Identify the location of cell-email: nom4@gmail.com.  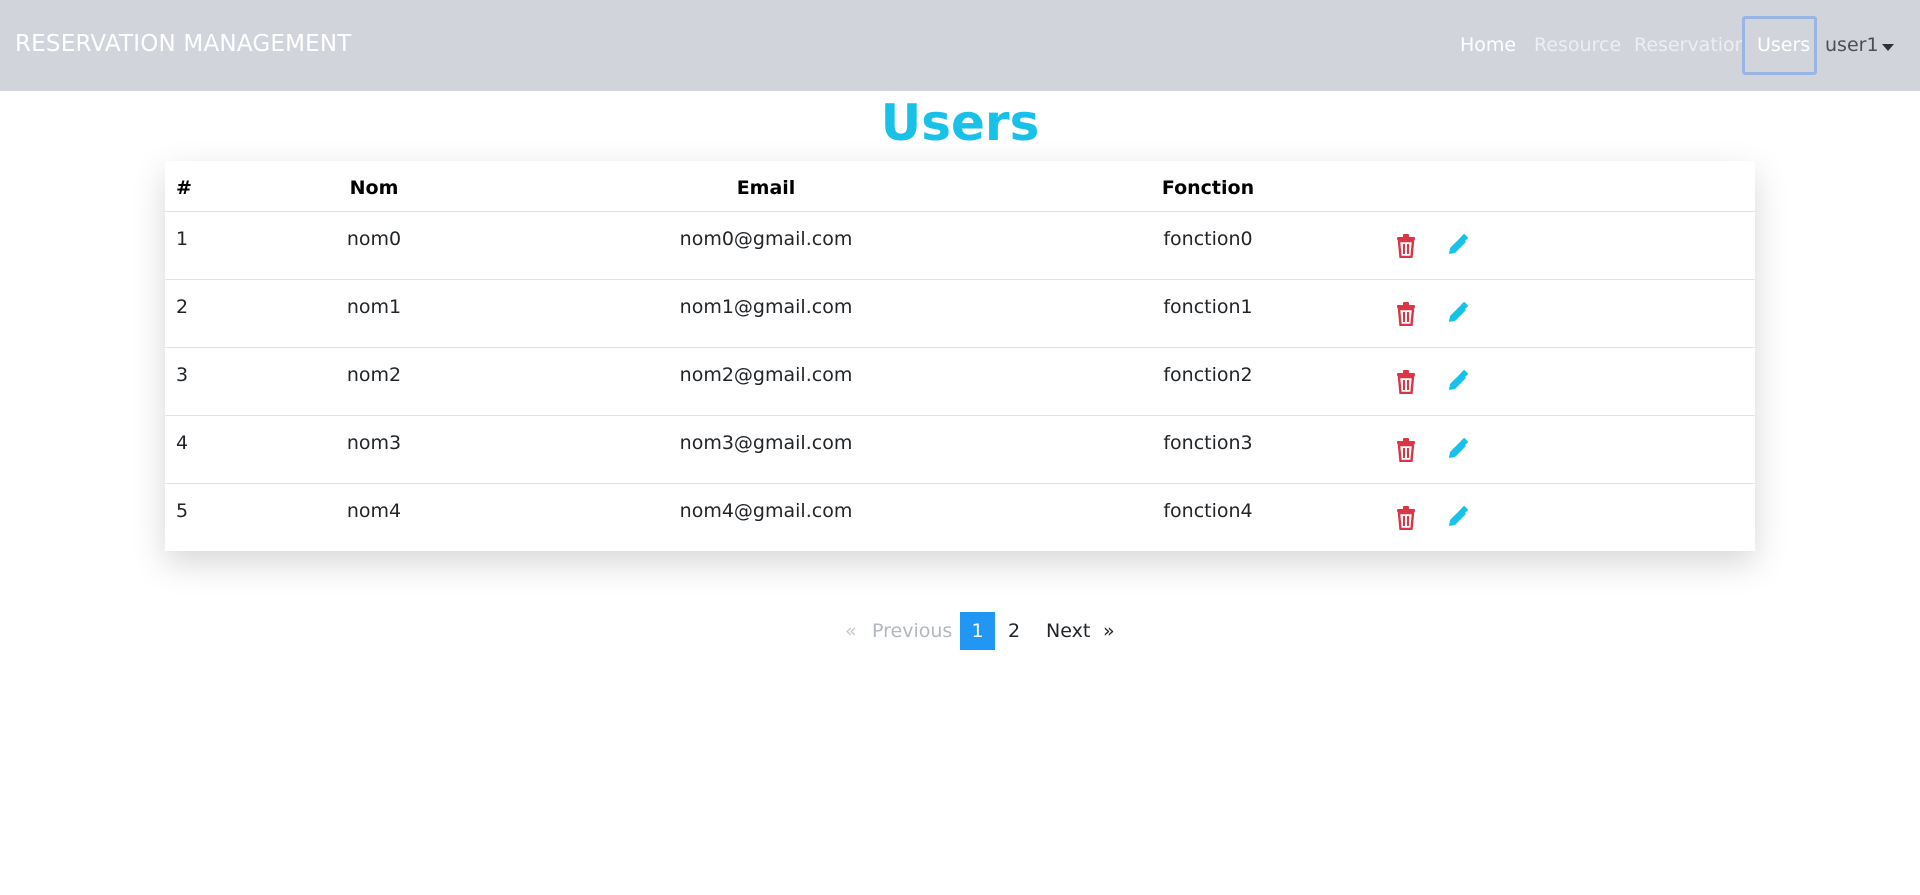
(766, 511).